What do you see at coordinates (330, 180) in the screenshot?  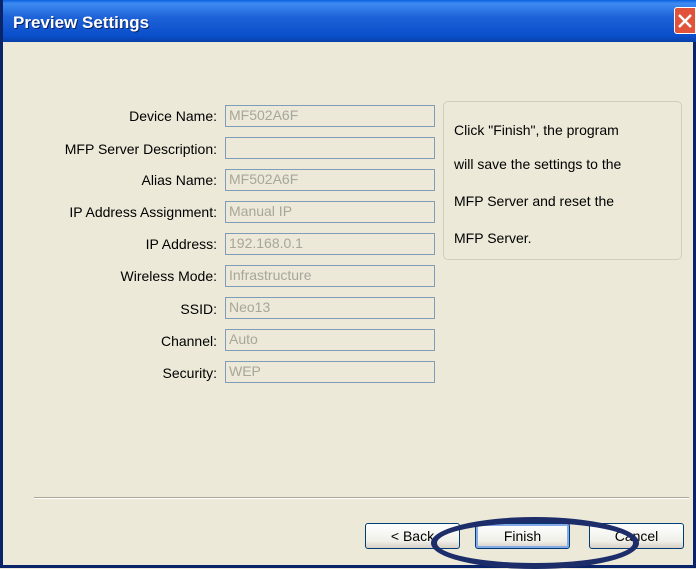 I see `alias-name-field: MF502A6F` at bounding box center [330, 180].